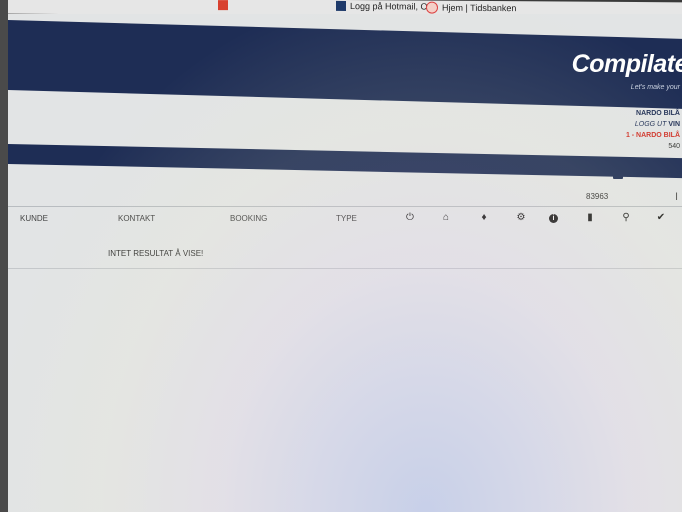 The image size is (682, 512). What do you see at coordinates (136, 218) in the screenshot?
I see `column-kontakt: KONTAKT` at bounding box center [136, 218].